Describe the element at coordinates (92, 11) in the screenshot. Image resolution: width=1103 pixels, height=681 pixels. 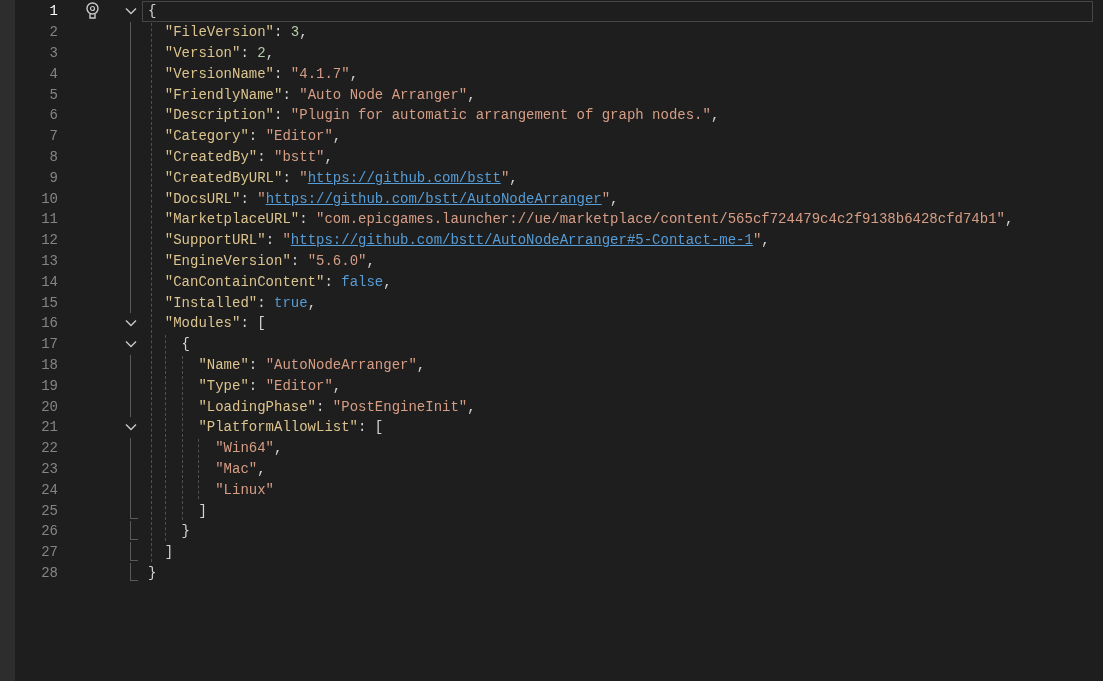
I see `lightbulb-icon` at that location.